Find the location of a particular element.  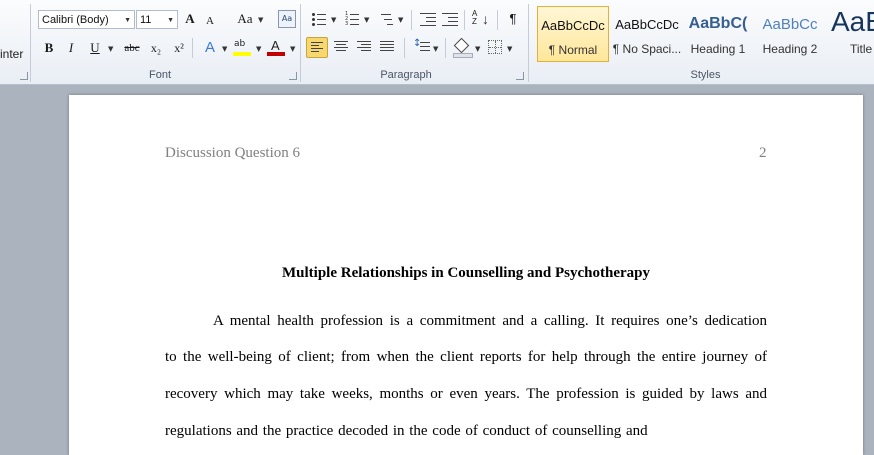

highlight-button: ab is located at coordinates (242, 48).